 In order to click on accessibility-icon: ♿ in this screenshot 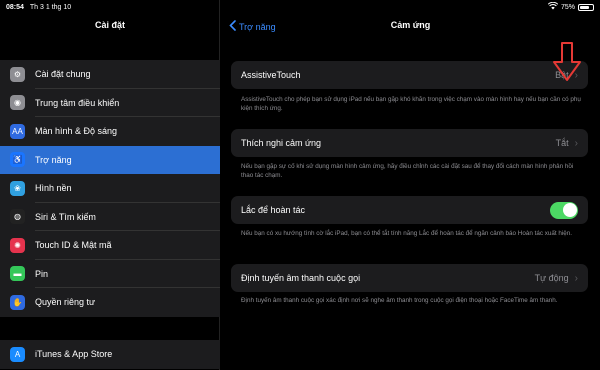, I will do `click(17, 160)`.